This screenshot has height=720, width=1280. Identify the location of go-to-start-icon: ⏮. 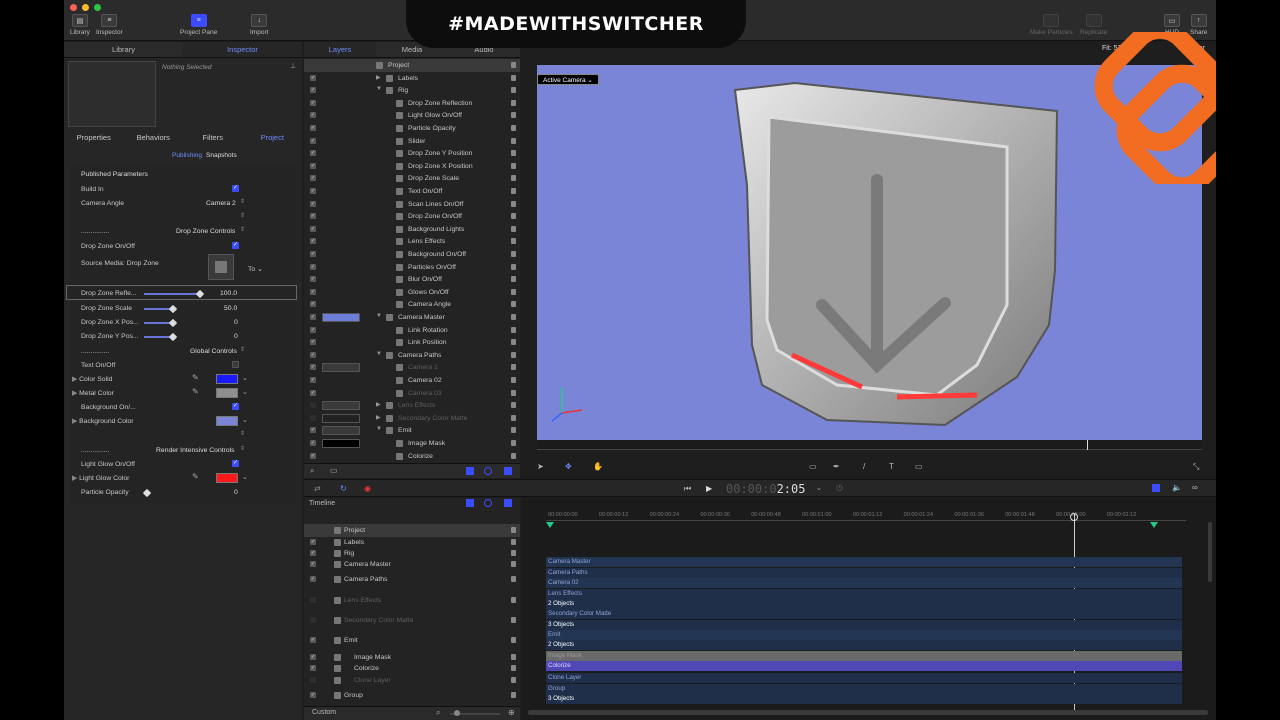
(687, 489).